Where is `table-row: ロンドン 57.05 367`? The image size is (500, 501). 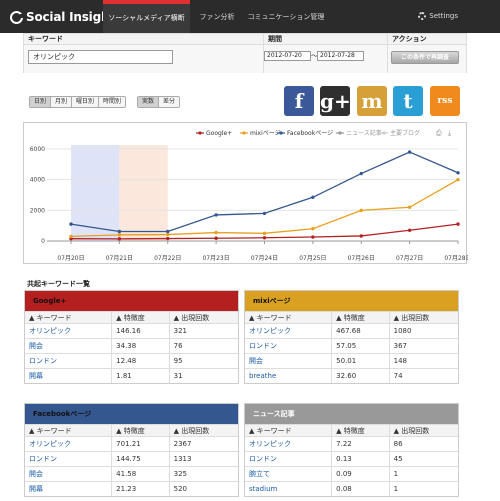
table-row: ロンドン 57.05 367 is located at coordinates (351, 345).